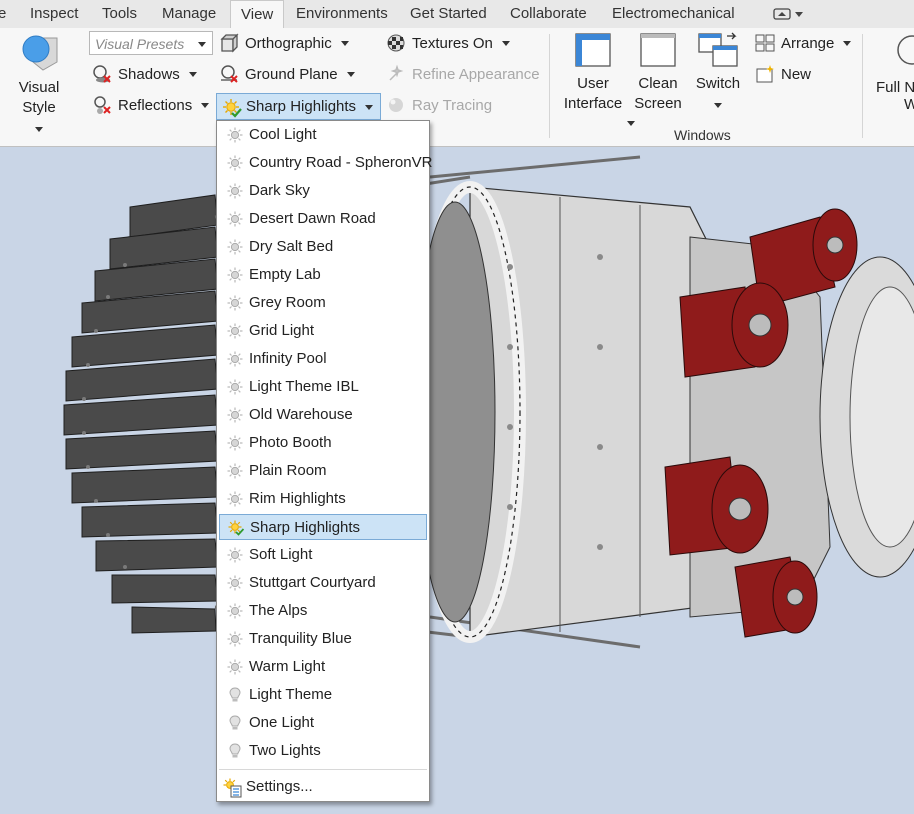  What do you see at coordinates (323, 331) in the screenshot?
I see `menu-item-grid-light: Grid Light` at bounding box center [323, 331].